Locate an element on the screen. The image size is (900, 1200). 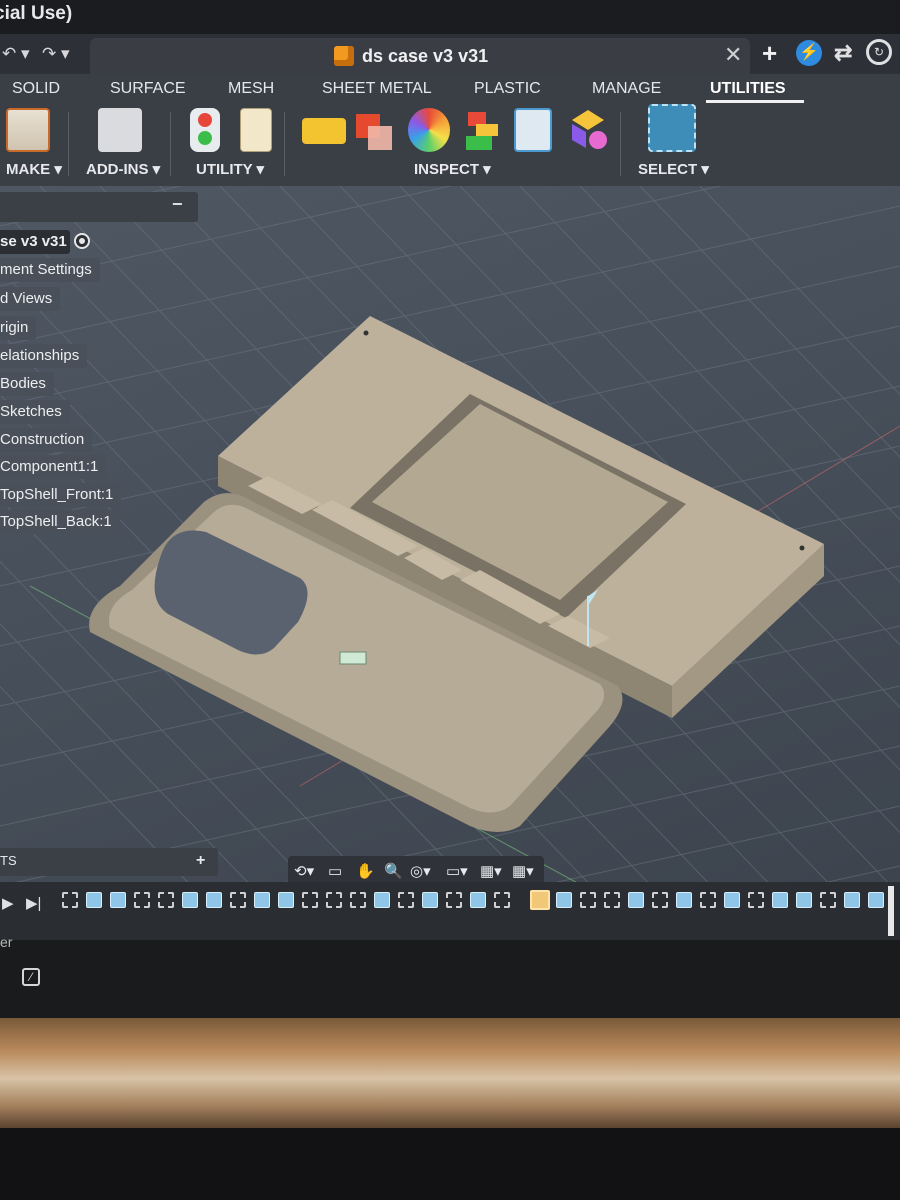
viewports-icon: ▦▾ is located at coordinates (523, 871).